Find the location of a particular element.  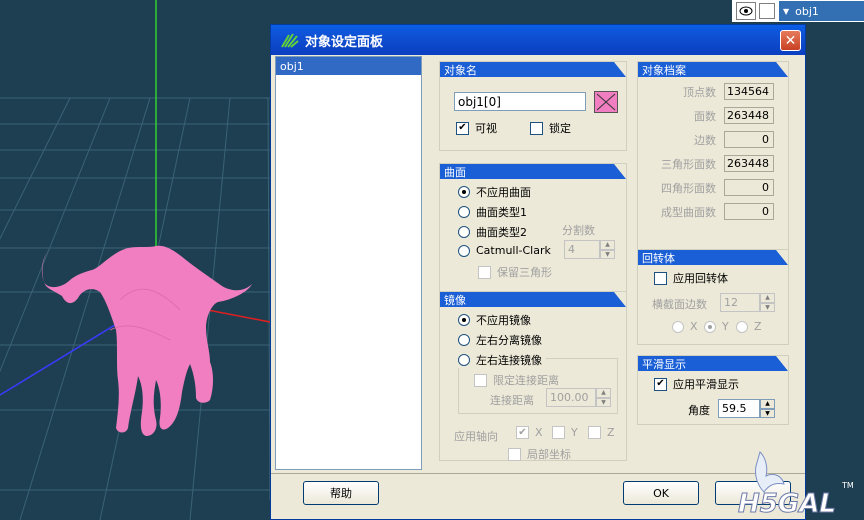

distance-input: 100.00 is located at coordinates (571, 397).